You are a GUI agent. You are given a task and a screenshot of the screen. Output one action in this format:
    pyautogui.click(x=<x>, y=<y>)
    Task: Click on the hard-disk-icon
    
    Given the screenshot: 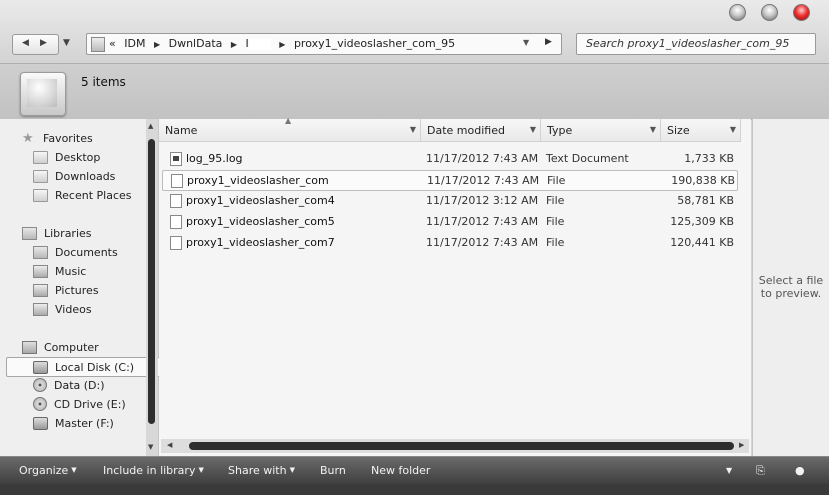 What is the action you would take?
    pyautogui.click(x=40, y=367)
    